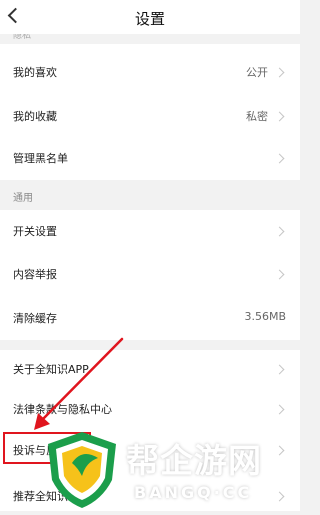 This screenshot has width=320, height=515. I want to click on watermark: 帮企游网 BANGQ·CC, so click(171, 469).